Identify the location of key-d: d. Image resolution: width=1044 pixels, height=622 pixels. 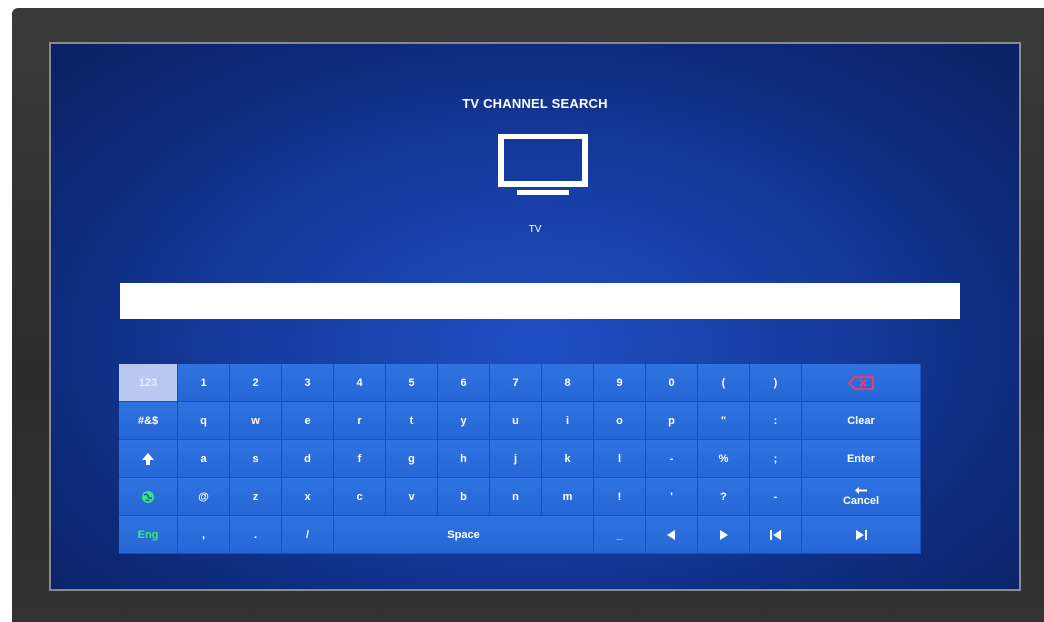
(308, 459).